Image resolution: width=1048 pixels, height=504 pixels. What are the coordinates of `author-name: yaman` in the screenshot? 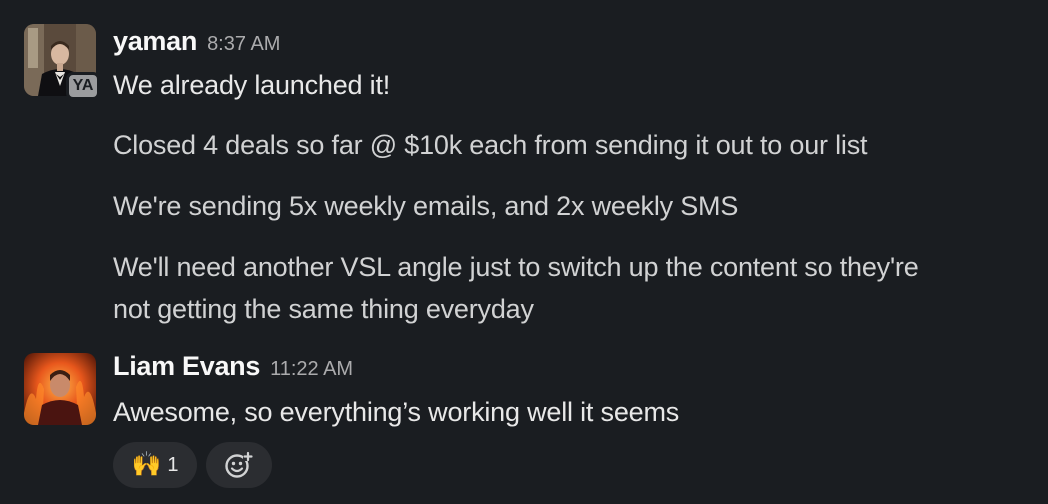 It's located at (155, 41).